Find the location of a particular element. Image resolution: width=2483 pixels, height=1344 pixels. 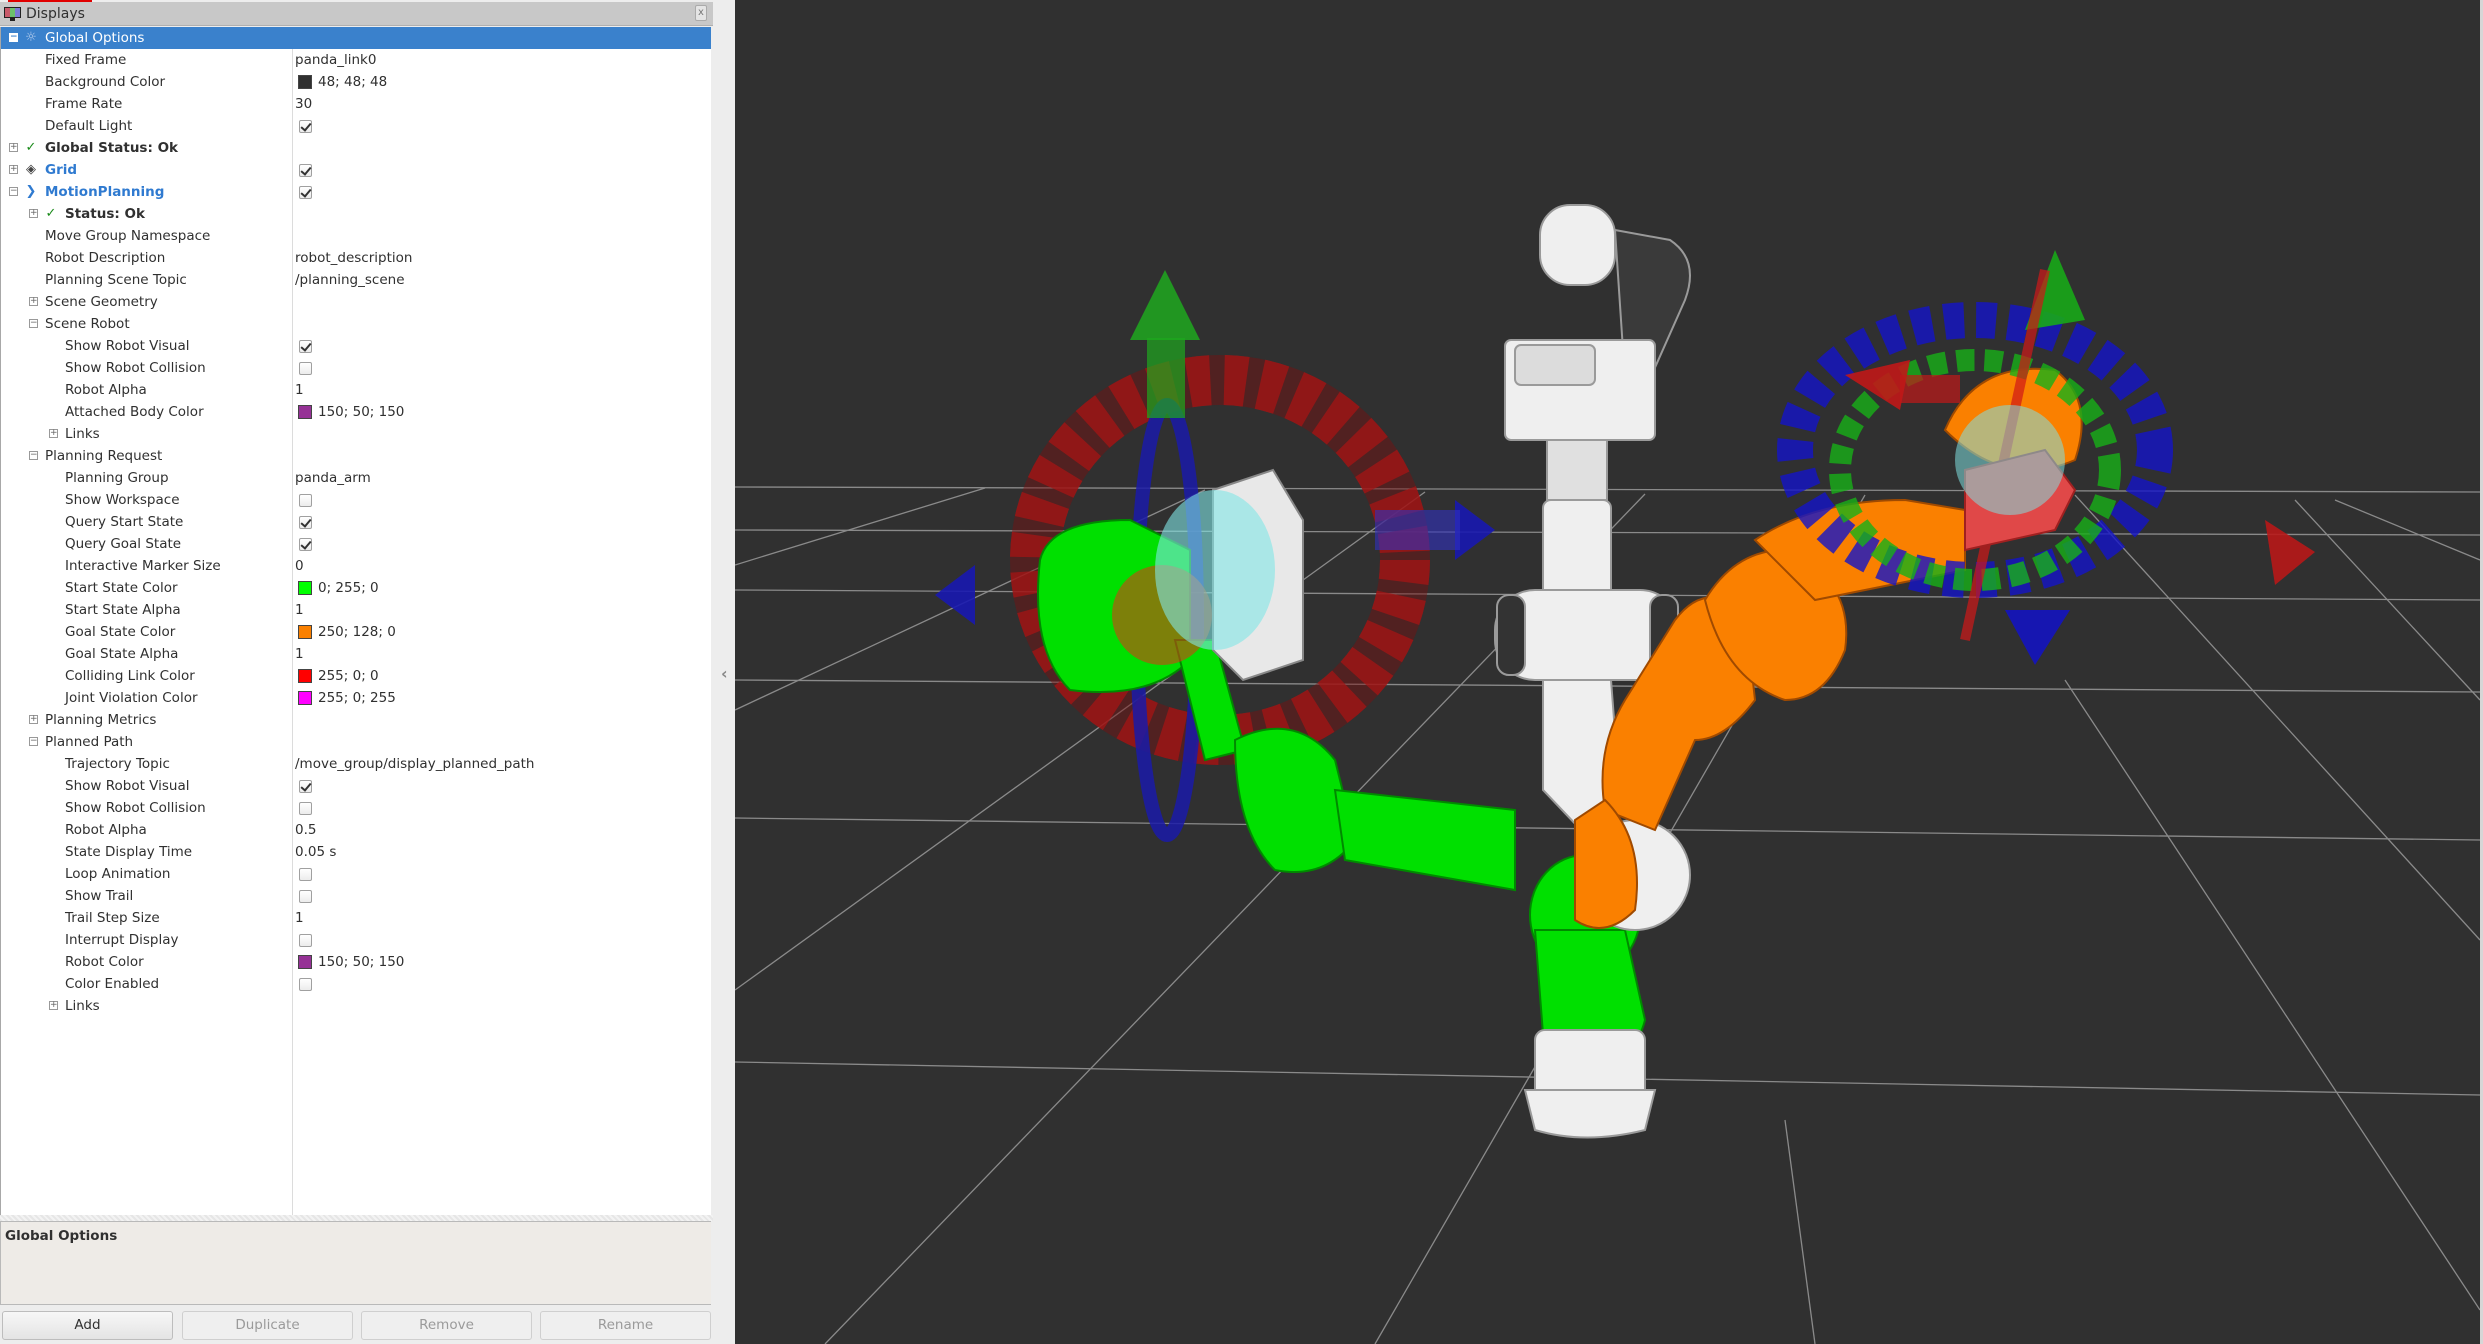

tree-row-loop-animation: Loop Animation is located at coordinates (356, 874).